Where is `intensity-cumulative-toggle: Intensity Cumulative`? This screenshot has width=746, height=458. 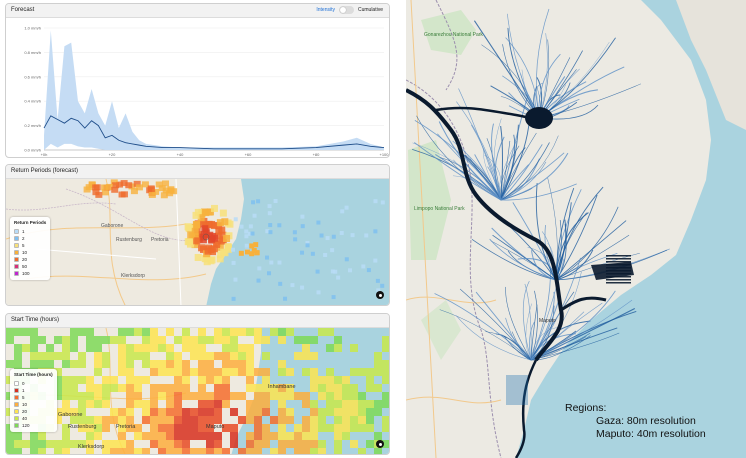 intensity-cumulative-toggle: Intensity Cumulative is located at coordinates (349, 10).